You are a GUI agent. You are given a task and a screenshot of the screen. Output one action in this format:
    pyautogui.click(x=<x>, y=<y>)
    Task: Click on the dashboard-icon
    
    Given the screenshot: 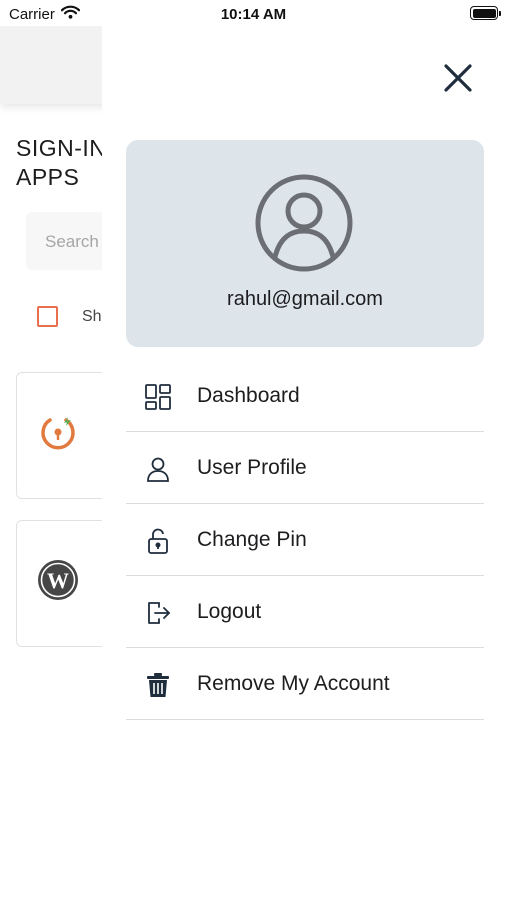 What is the action you would take?
    pyautogui.click(x=158, y=397)
    